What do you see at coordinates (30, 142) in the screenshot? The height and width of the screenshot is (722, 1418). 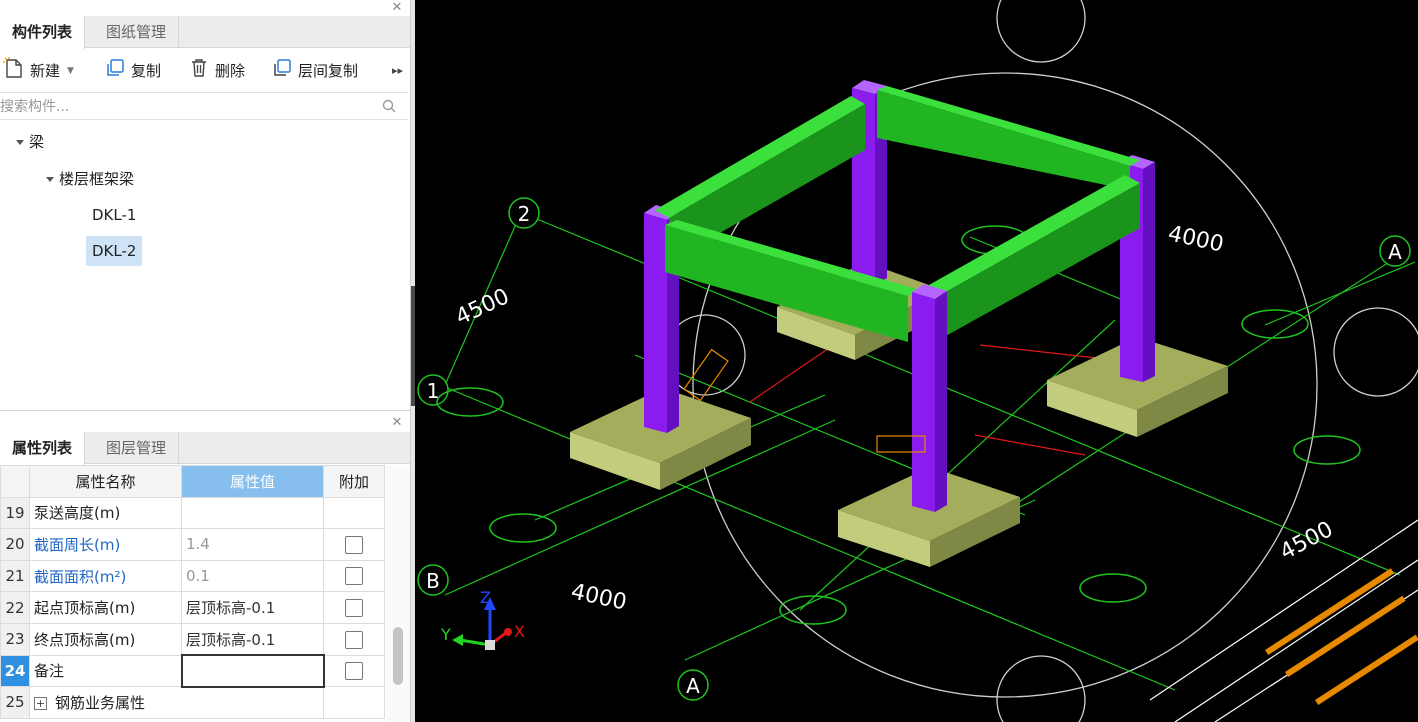 I see `tree-node-beam: 梁` at bounding box center [30, 142].